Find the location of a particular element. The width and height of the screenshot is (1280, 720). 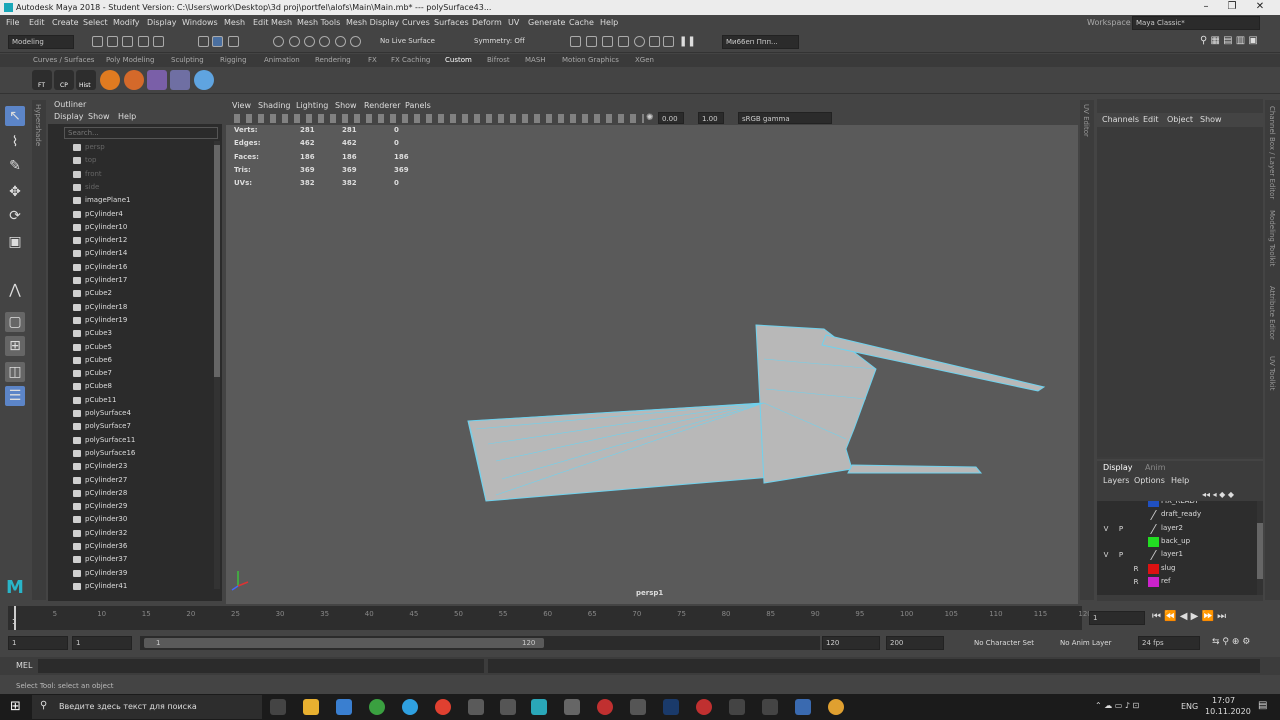

channel-menu-object: Object is located at coordinates (1180, 119).